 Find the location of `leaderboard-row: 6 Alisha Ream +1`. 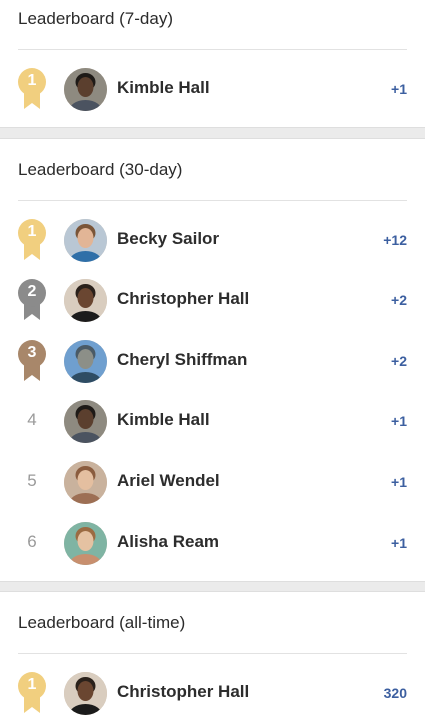

leaderboard-row: 6 Alisha Ream +1 is located at coordinates (212, 543).